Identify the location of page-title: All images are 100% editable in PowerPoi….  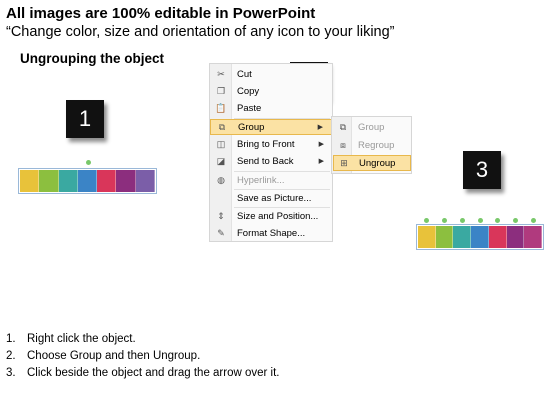
(161, 13).